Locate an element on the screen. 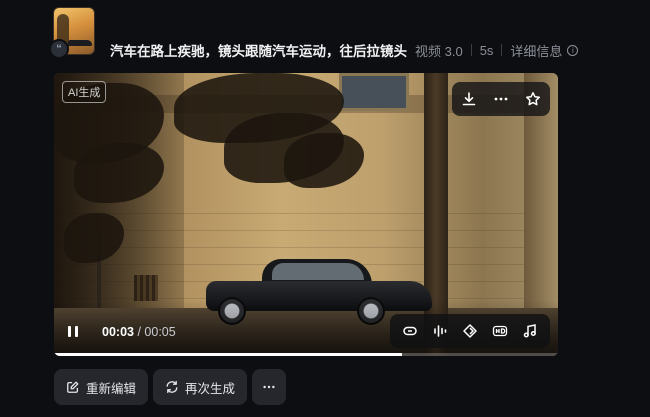 This screenshot has width=650, height=417. current-time: 00:03 is located at coordinates (118, 332).